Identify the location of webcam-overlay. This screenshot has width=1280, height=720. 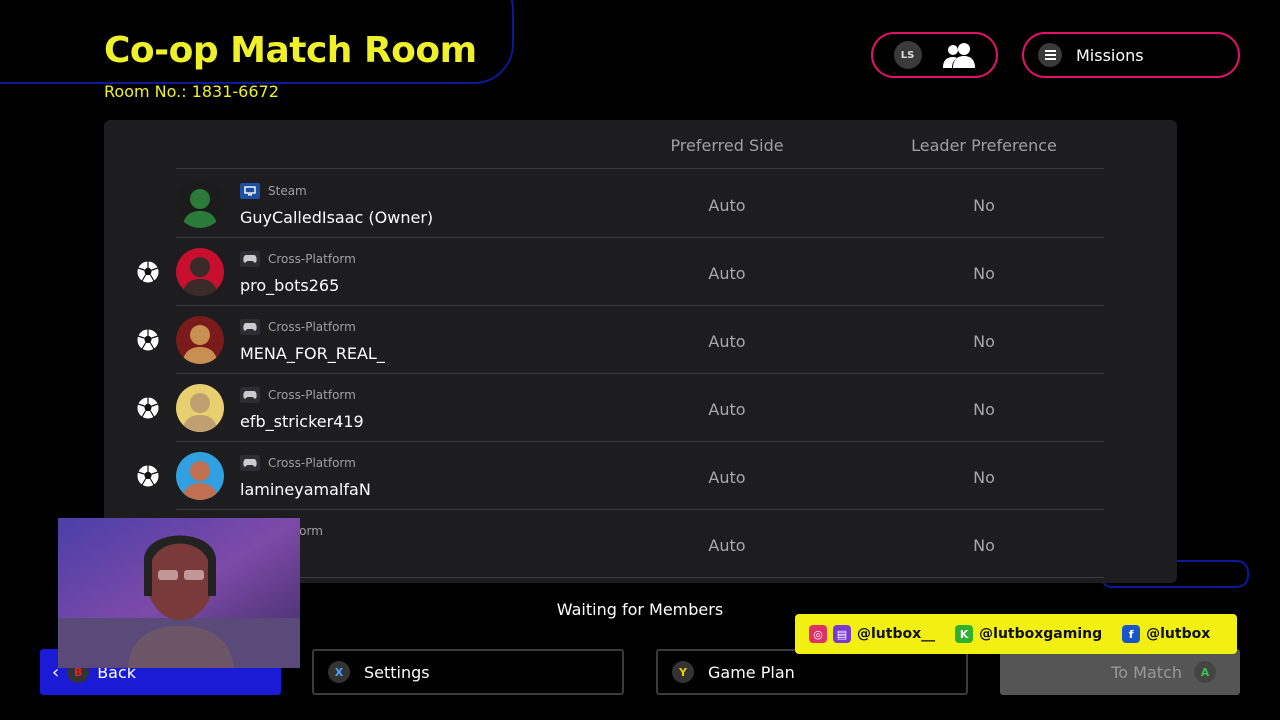
(179, 593).